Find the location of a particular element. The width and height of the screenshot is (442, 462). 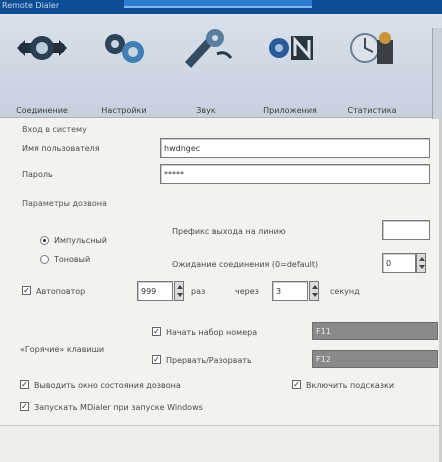

statistics-button: Статистика is located at coordinates (372, 66).